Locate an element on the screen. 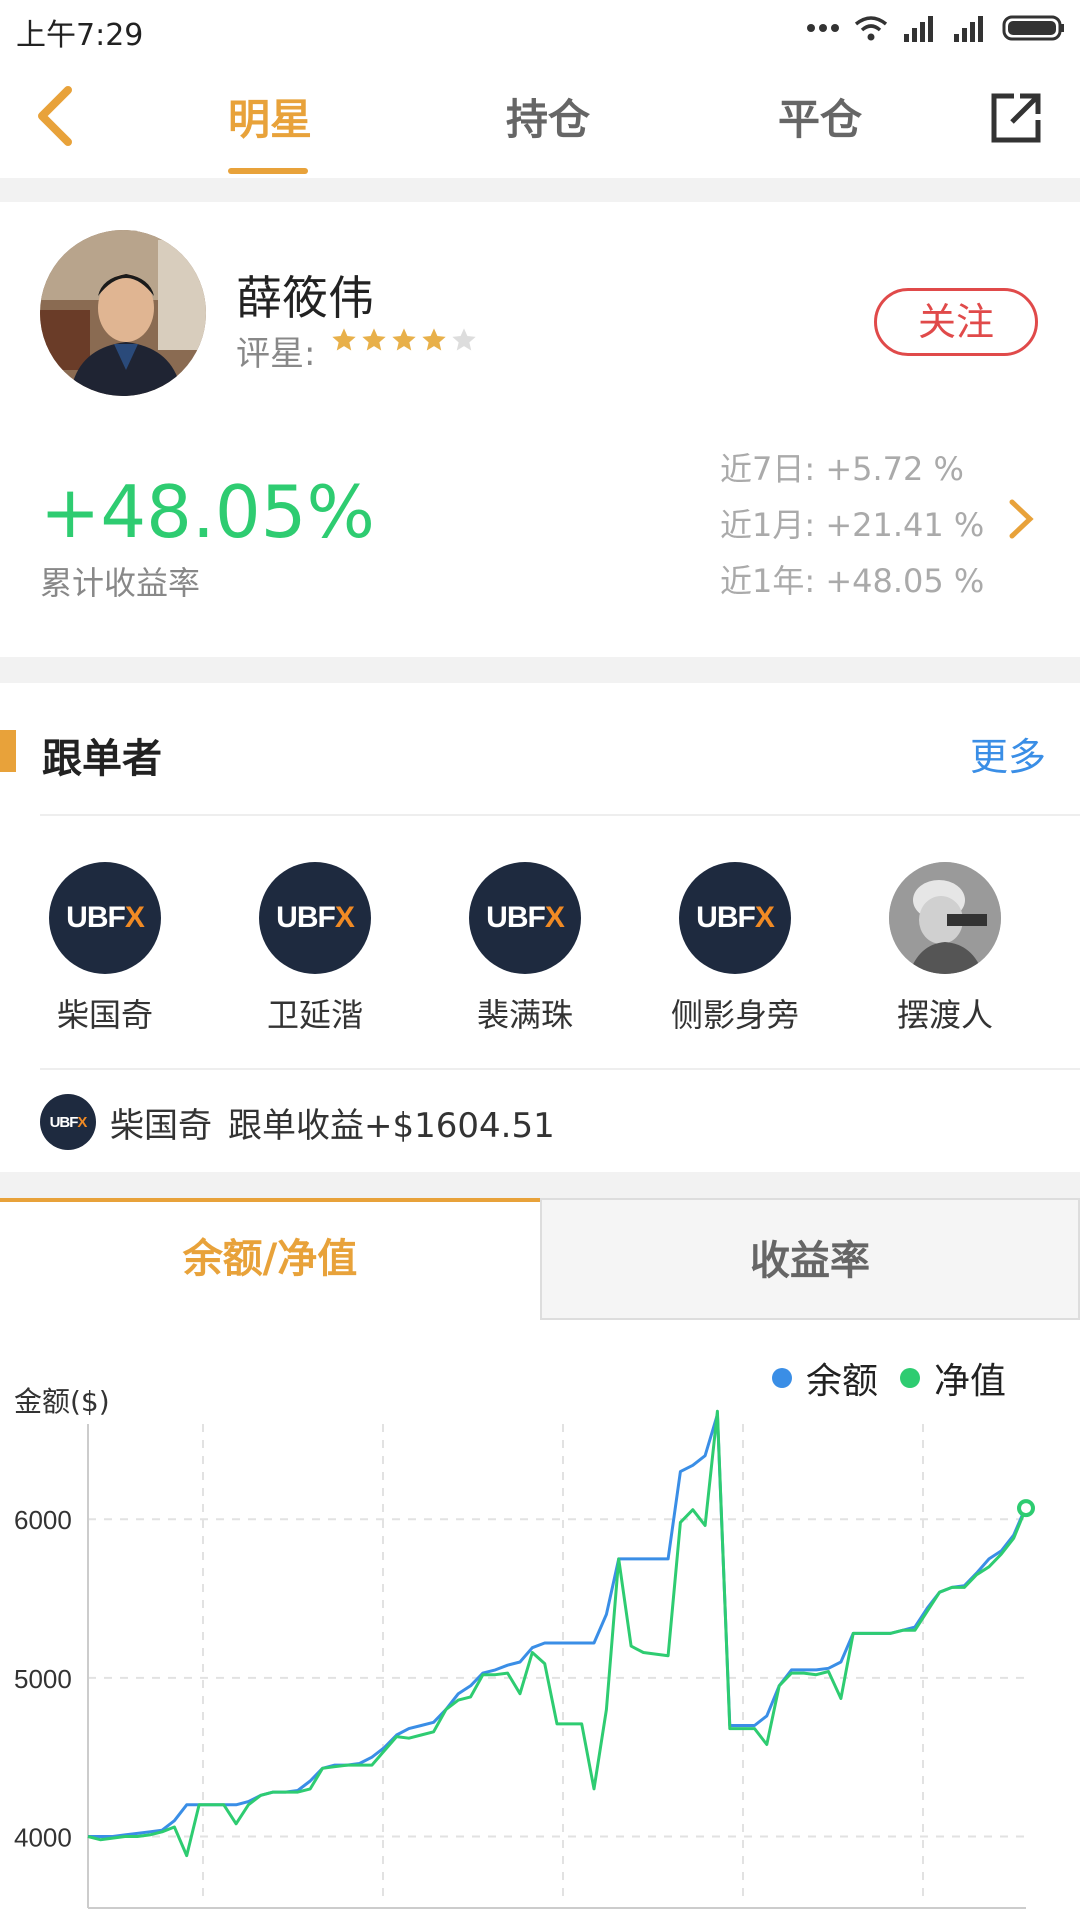  rating-stars is located at coordinates (404, 340).